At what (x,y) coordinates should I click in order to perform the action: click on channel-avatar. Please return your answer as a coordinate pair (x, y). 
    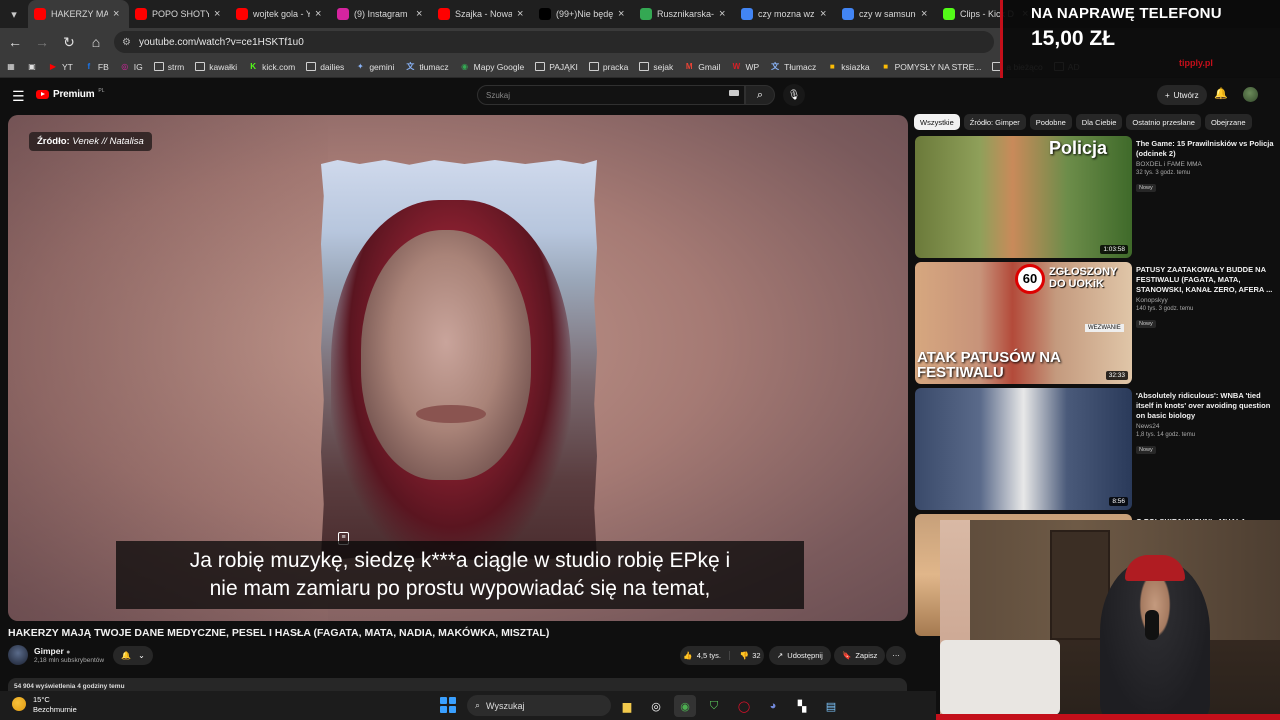
    Looking at the image, I should click on (18, 655).